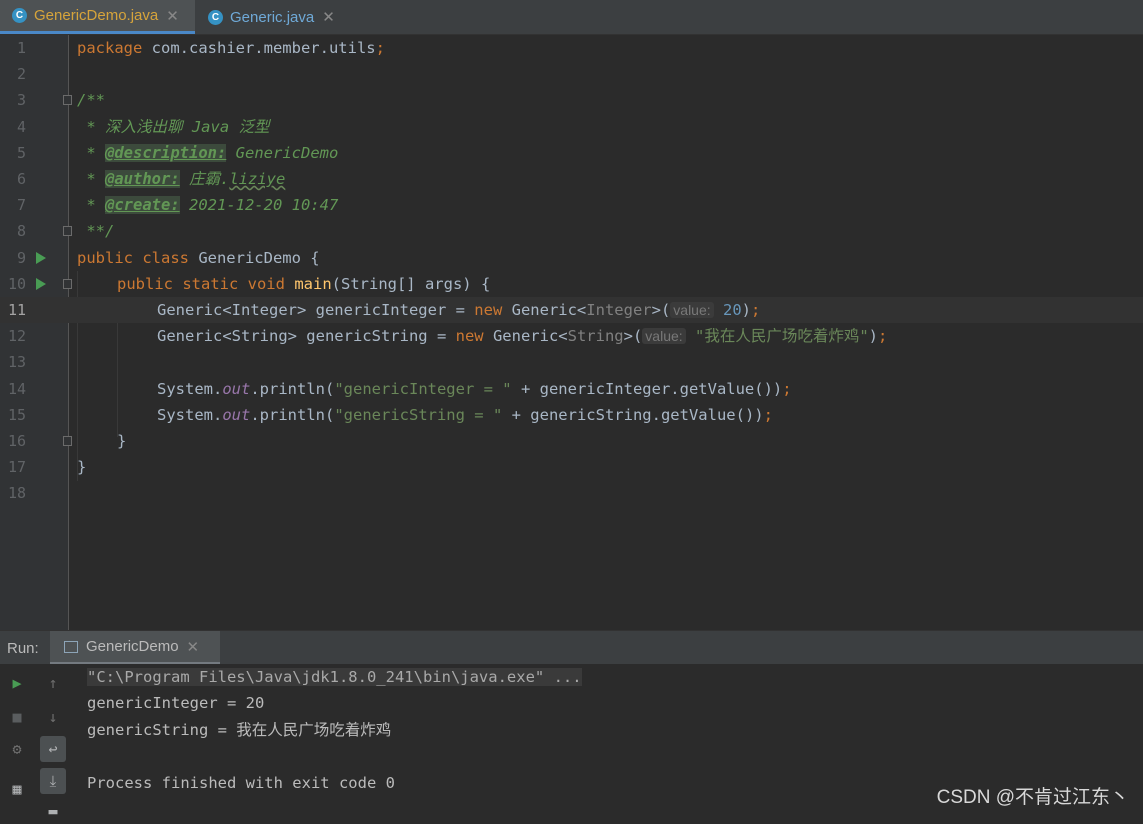  Describe the element at coordinates (571, 493) in the screenshot. I see `code-line: 18` at that location.